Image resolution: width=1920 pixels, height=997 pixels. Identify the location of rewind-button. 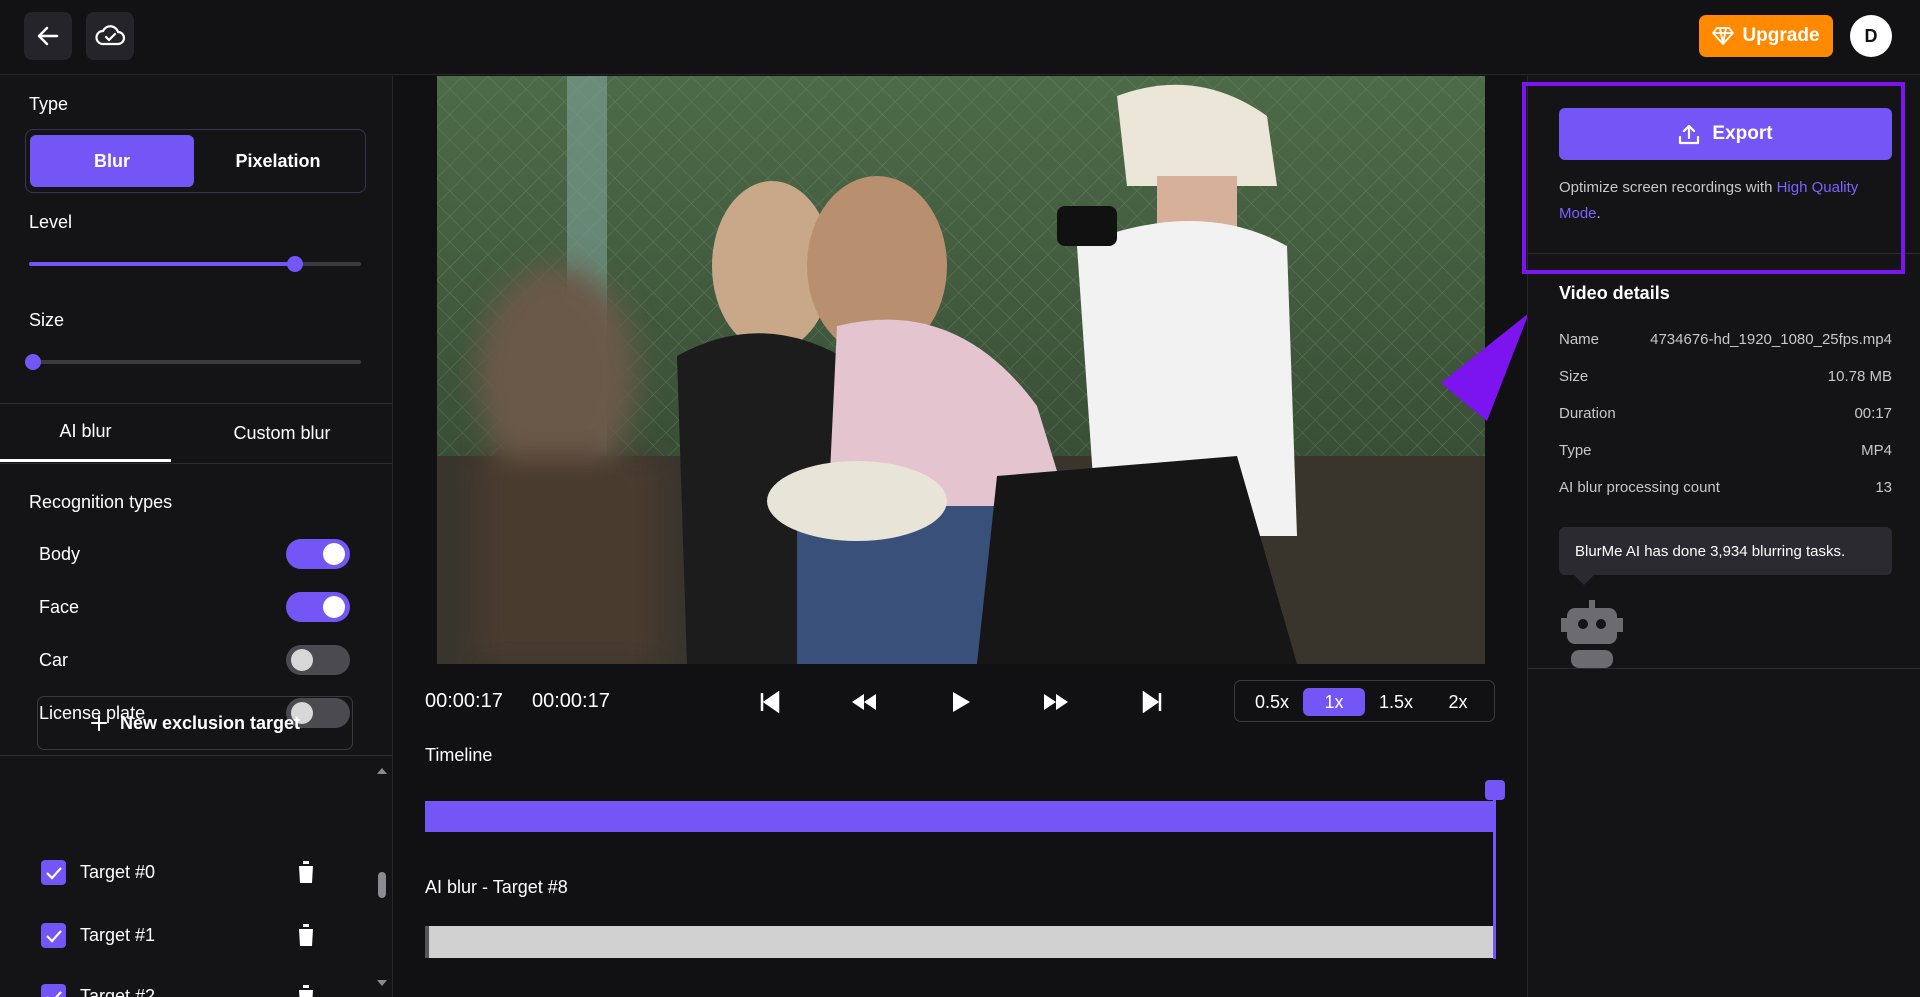
(864, 702).